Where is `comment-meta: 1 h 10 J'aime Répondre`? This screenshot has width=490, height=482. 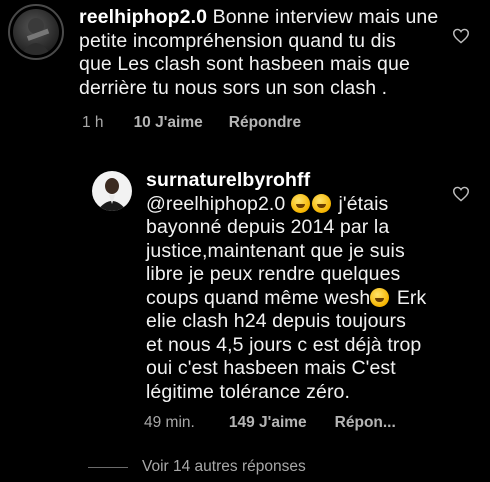
comment-meta: 1 h 10 J'aime Répondre is located at coordinates (191, 123).